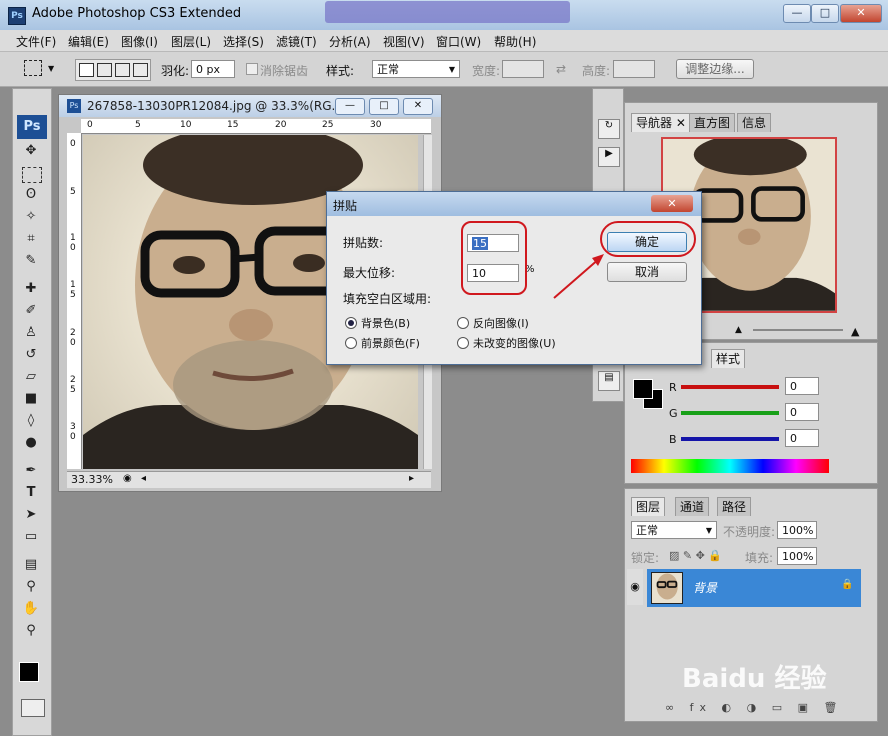 Image resolution: width=888 pixels, height=736 pixels. I want to click on selection-mode-group, so click(113, 70).